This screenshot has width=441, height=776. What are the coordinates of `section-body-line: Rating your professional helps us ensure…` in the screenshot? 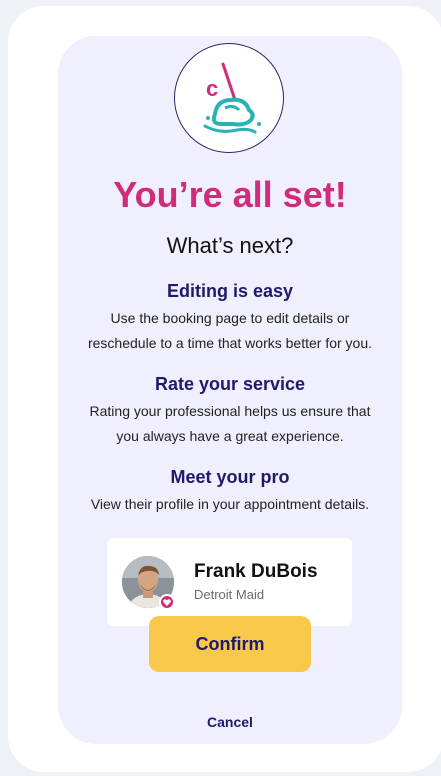 It's located at (230, 411).